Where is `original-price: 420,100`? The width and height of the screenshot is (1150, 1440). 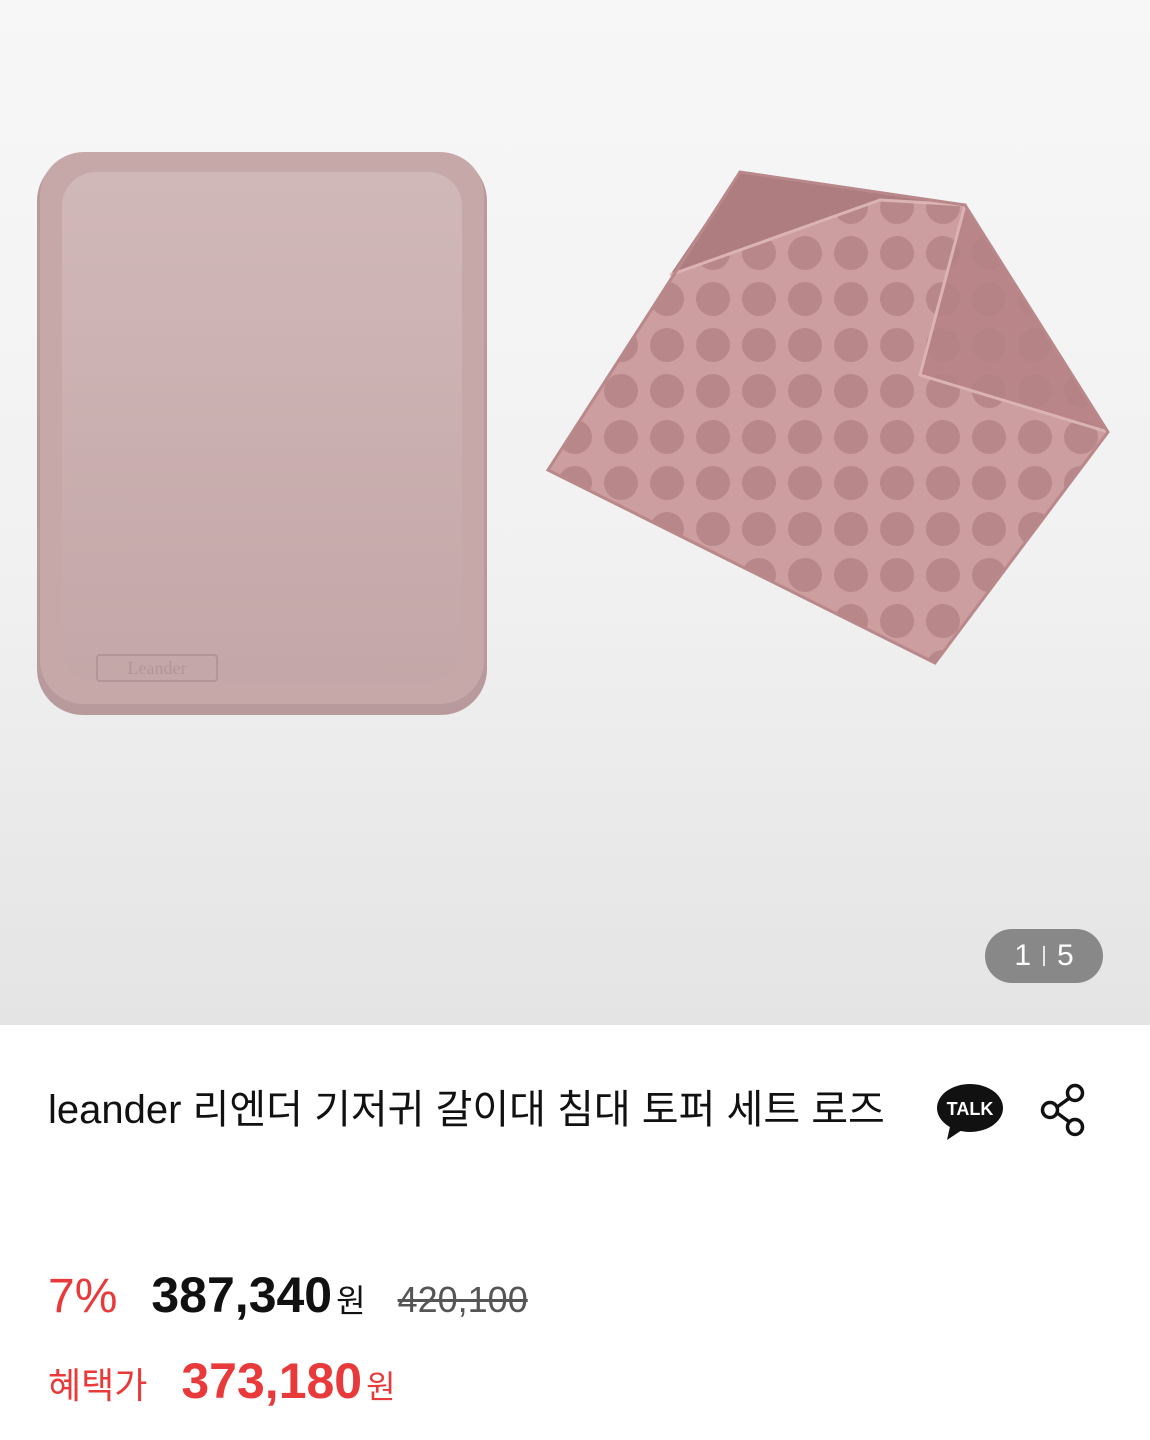 original-price: 420,100 is located at coordinates (462, 1299).